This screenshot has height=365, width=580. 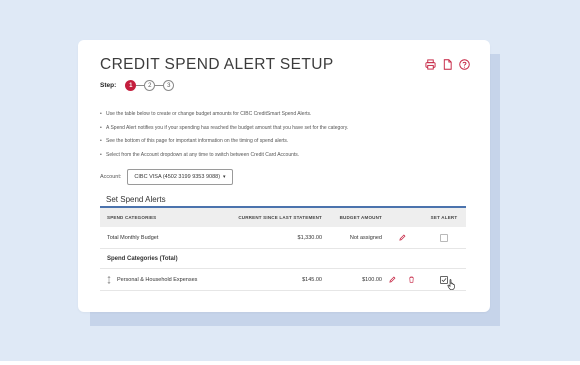 What do you see at coordinates (444, 217) in the screenshot?
I see `header-alert: SET ALERT` at bounding box center [444, 217].